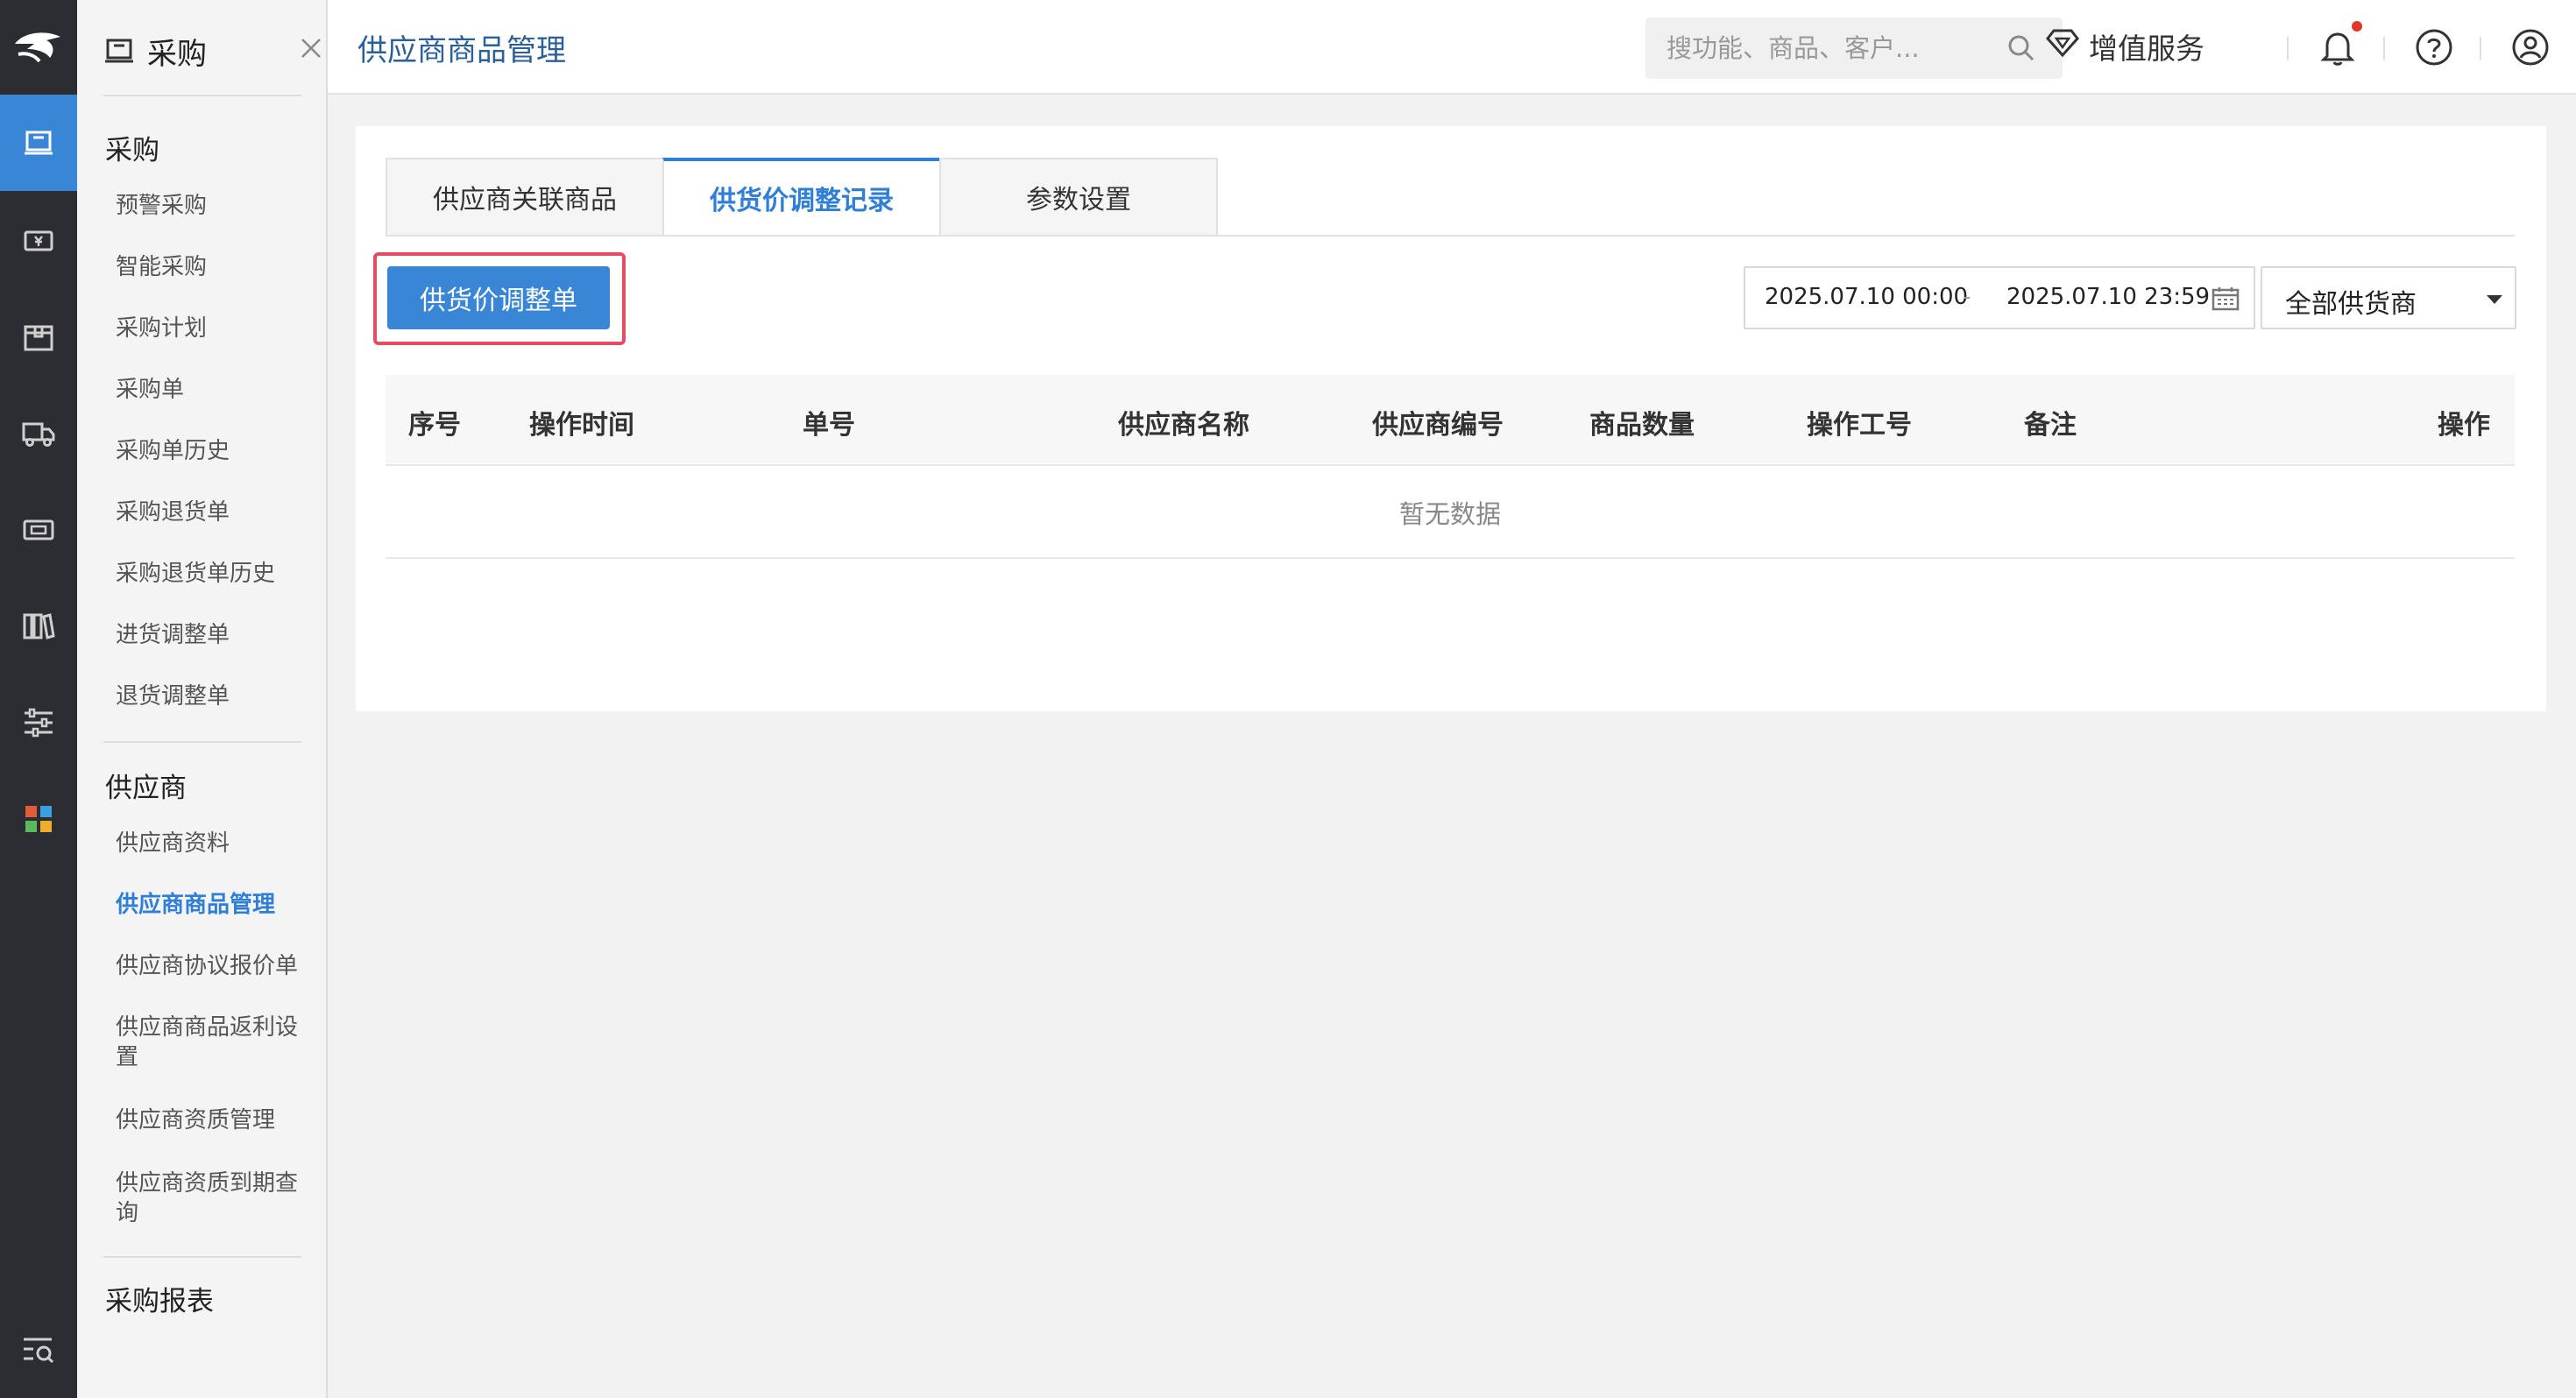 The height and width of the screenshot is (1398, 2576). Describe the element at coordinates (311, 50) in the screenshot. I see `close-icon` at that location.